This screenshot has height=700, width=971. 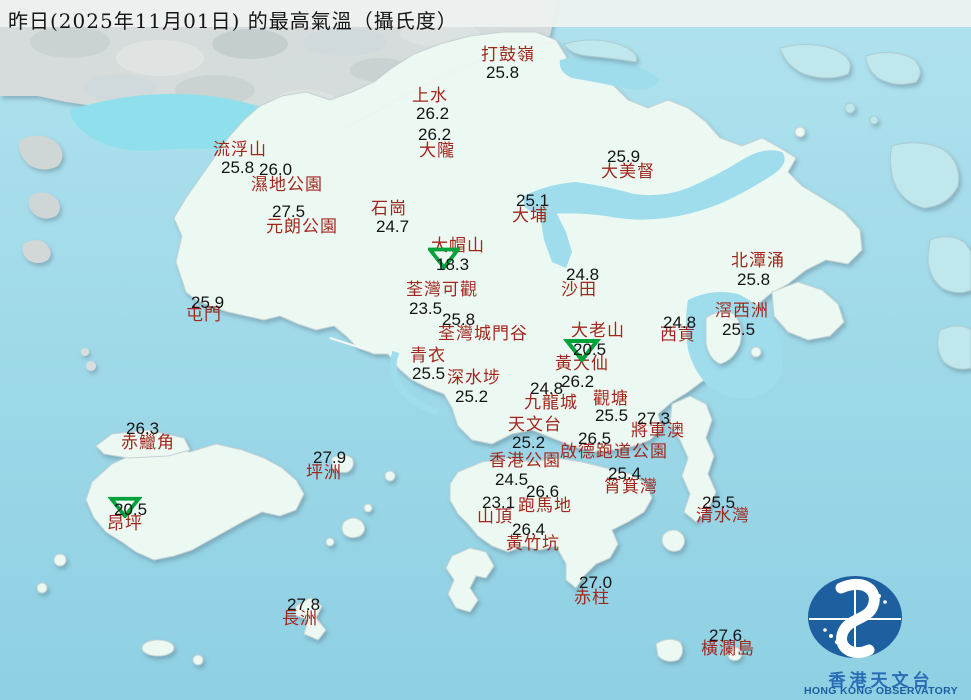 What do you see at coordinates (442, 290) in the screenshot?
I see `station-name: 荃灣可觀` at bounding box center [442, 290].